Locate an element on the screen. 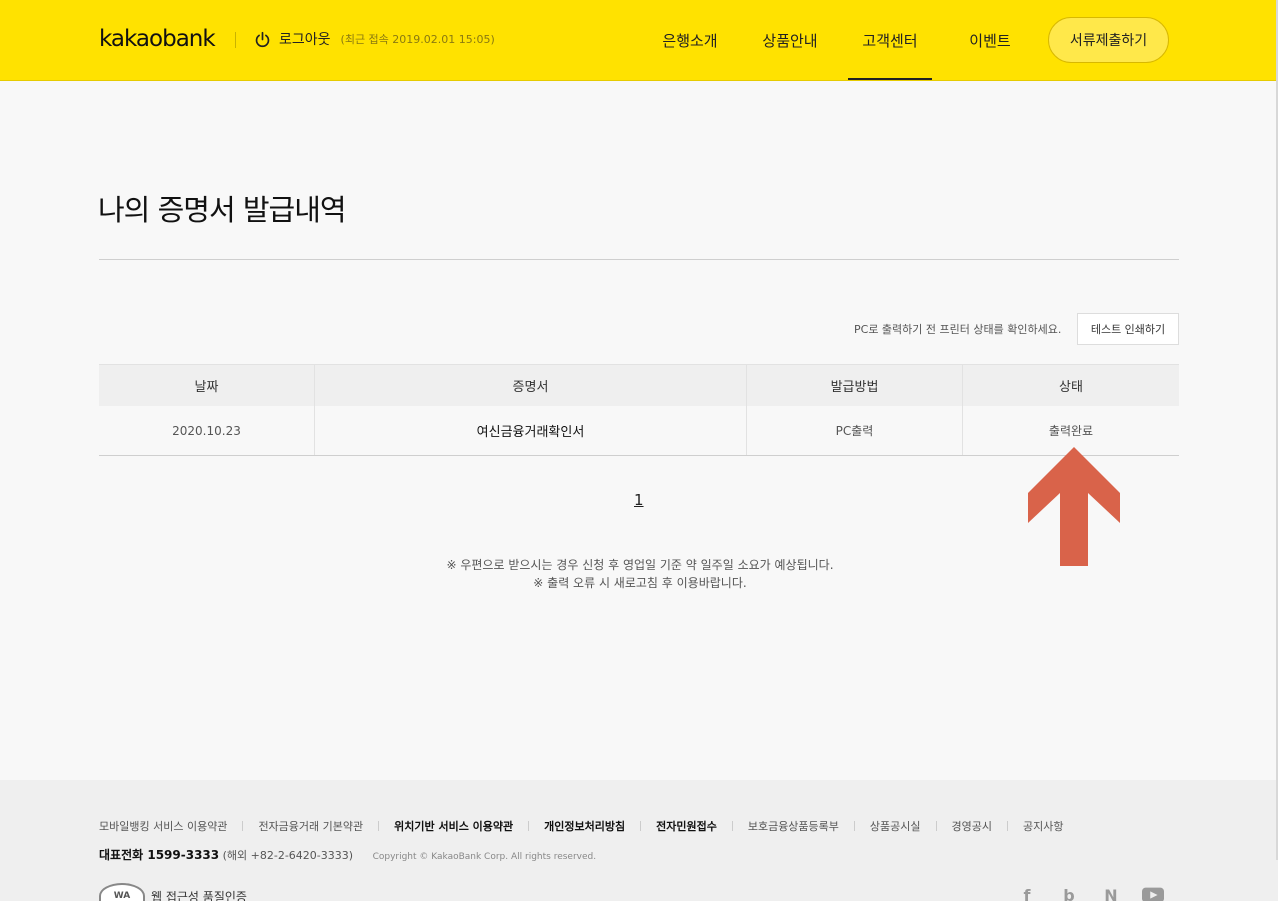  social-links: f b N is located at coordinates (1090, 893).